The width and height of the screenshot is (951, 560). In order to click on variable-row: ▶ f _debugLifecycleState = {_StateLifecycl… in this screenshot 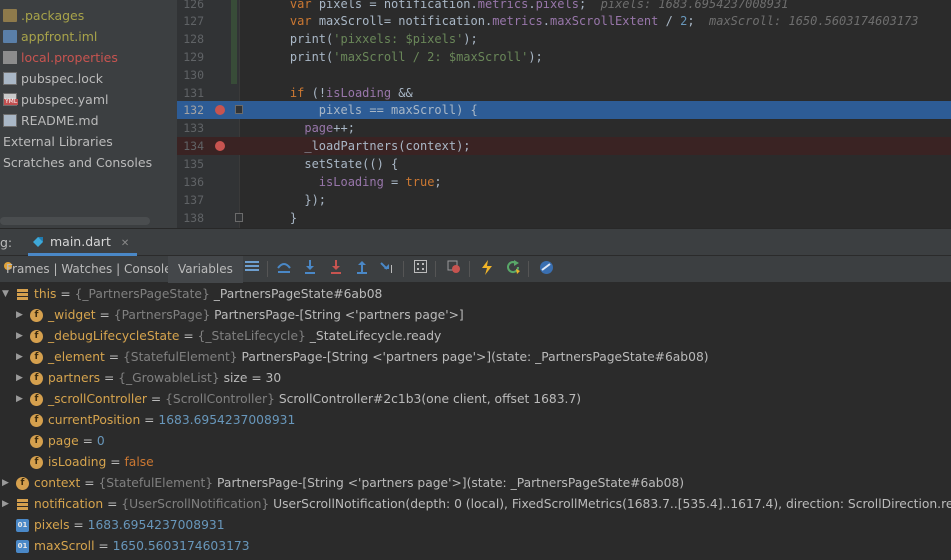, I will do `click(475, 336)`.